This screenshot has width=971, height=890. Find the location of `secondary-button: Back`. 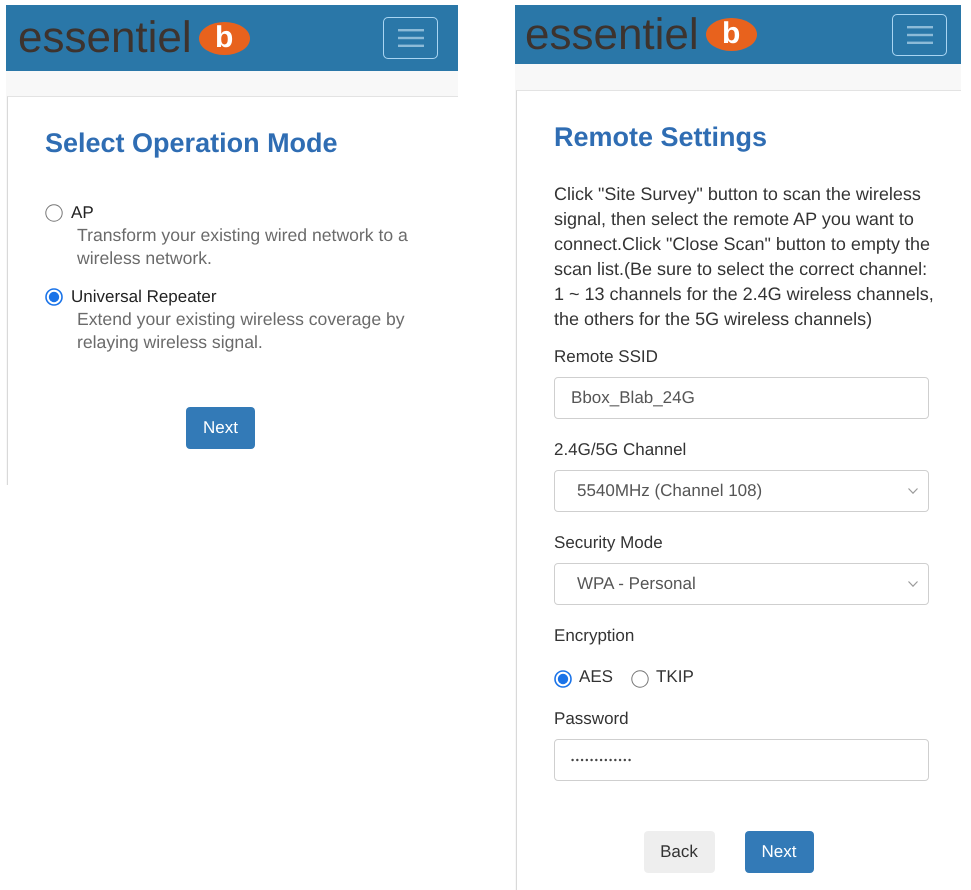

secondary-button: Back is located at coordinates (679, 852).